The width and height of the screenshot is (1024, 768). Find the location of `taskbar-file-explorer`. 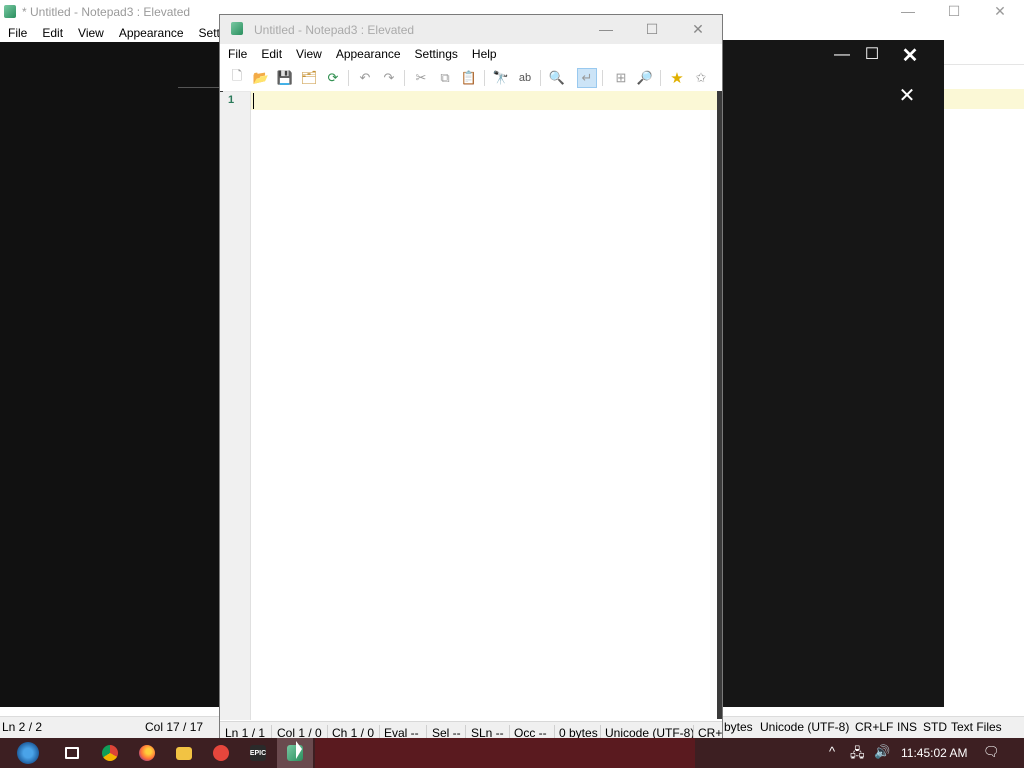

taskbar-file-explorer is located at coordinates (184, 753).